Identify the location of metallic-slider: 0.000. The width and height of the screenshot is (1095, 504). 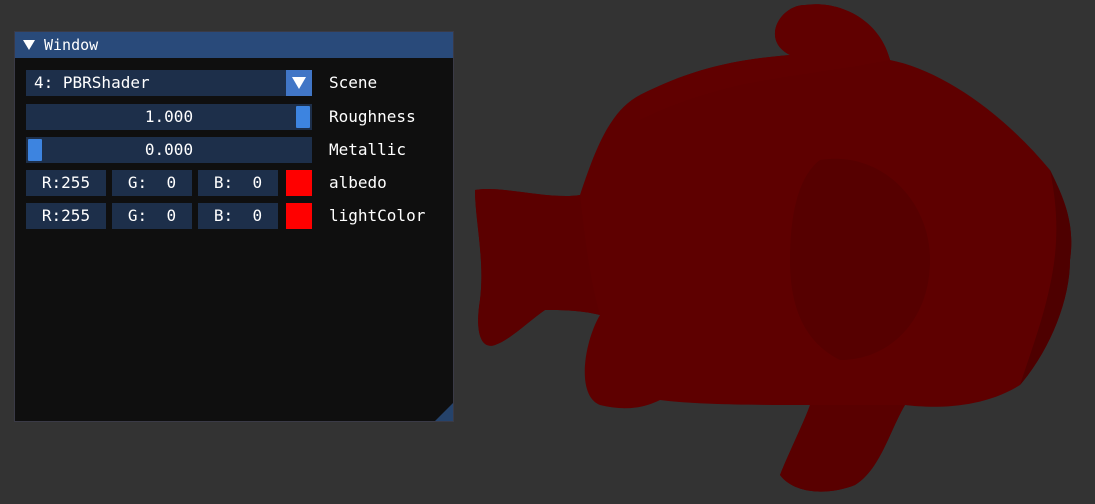
(169, 150).